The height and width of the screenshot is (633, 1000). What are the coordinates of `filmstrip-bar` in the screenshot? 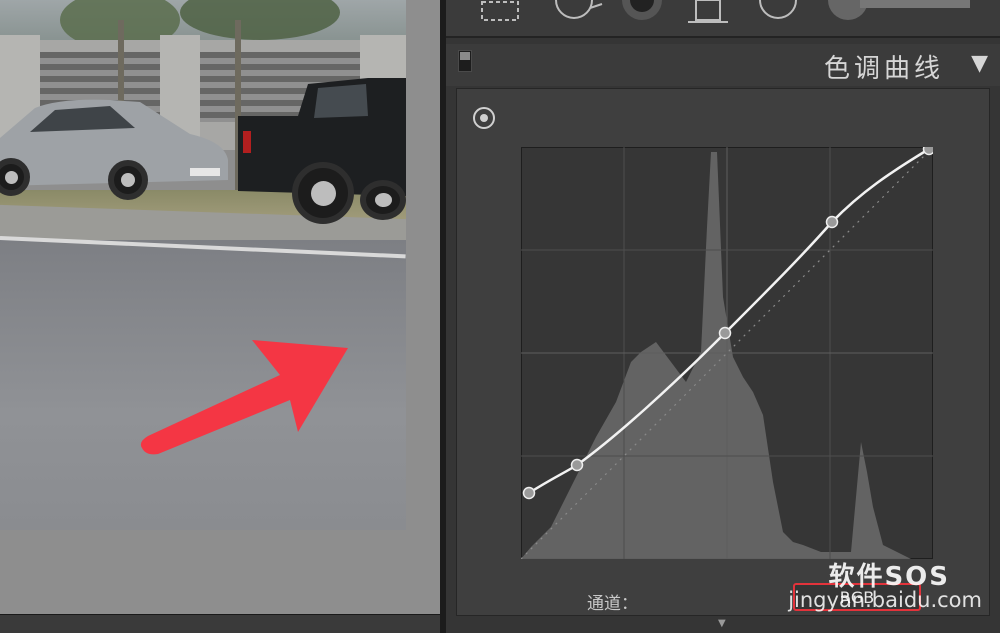 It's located at (220, 623).